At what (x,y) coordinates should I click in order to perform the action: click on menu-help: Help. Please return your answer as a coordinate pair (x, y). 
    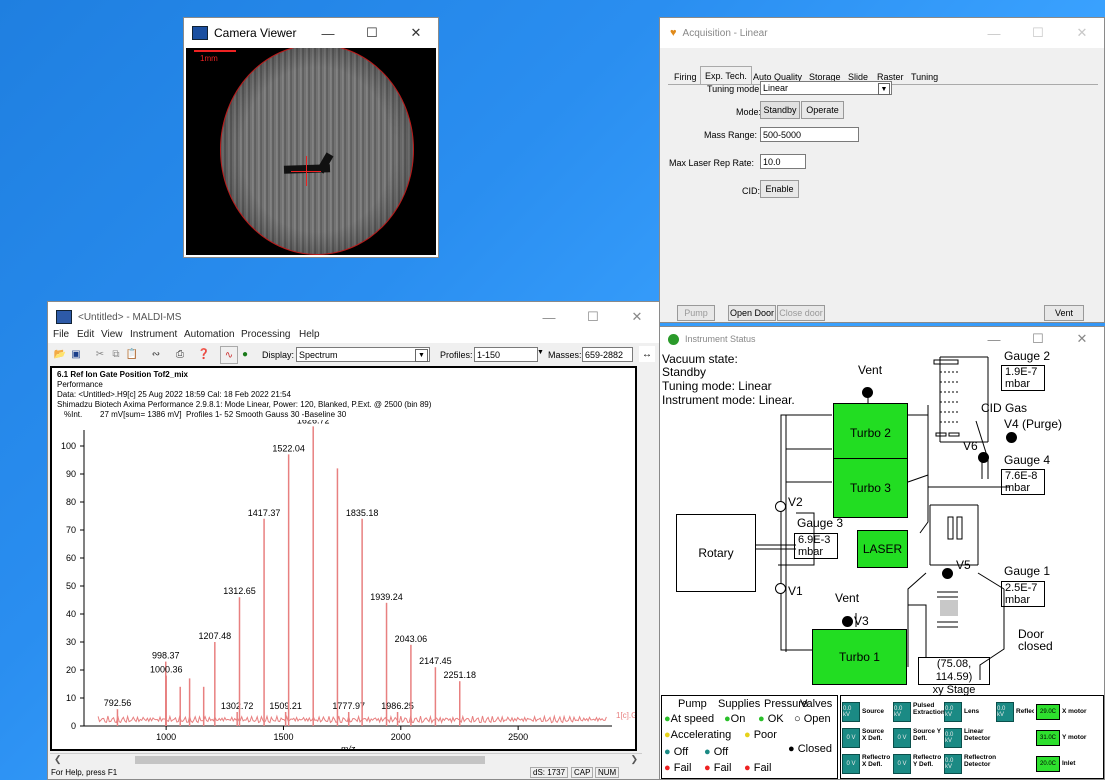
    Looking at the image, I should click on (309, 334).